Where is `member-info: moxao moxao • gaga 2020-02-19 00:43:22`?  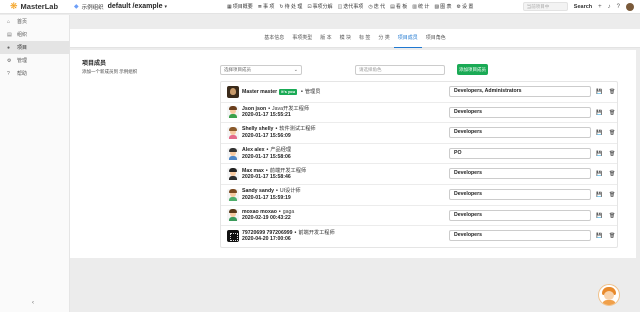
member-info: moxao moxao • gaga 2020-02-19 00:43:22 is located at coordinates (268, 215).